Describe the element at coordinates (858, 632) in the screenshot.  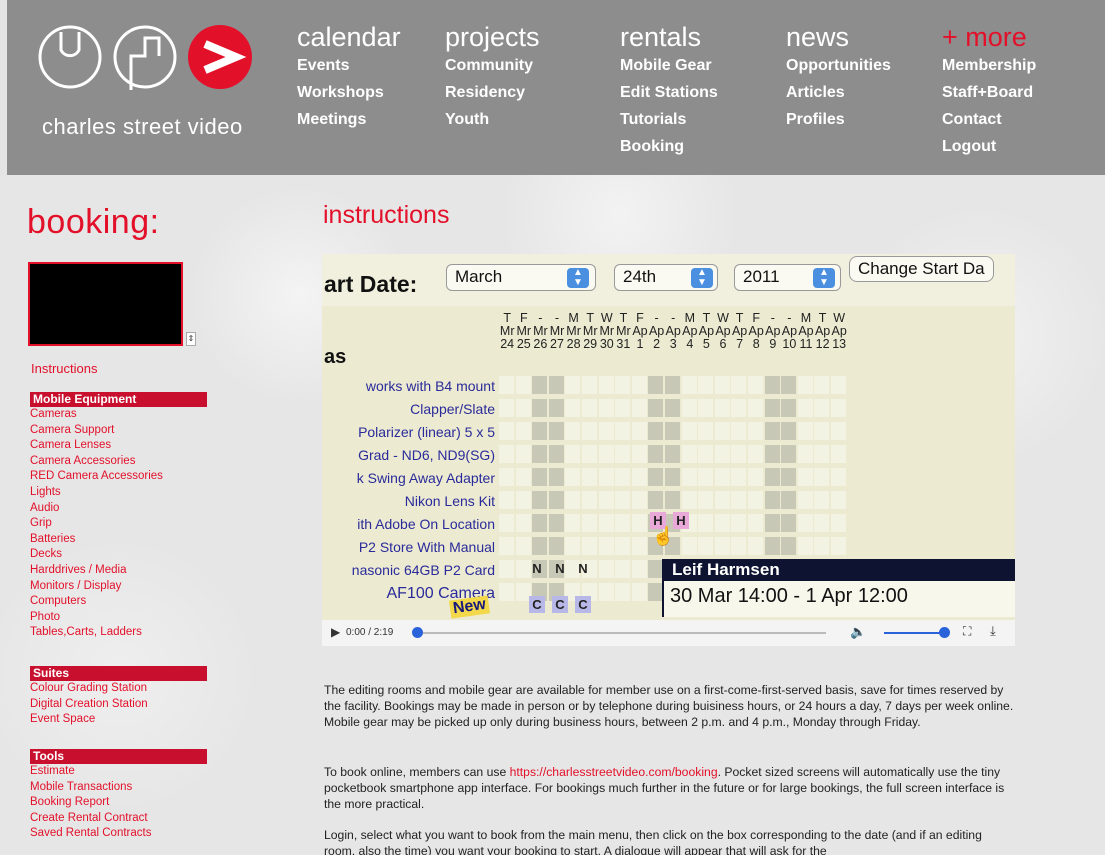
I see `volume-icon: 🔈` at that location.